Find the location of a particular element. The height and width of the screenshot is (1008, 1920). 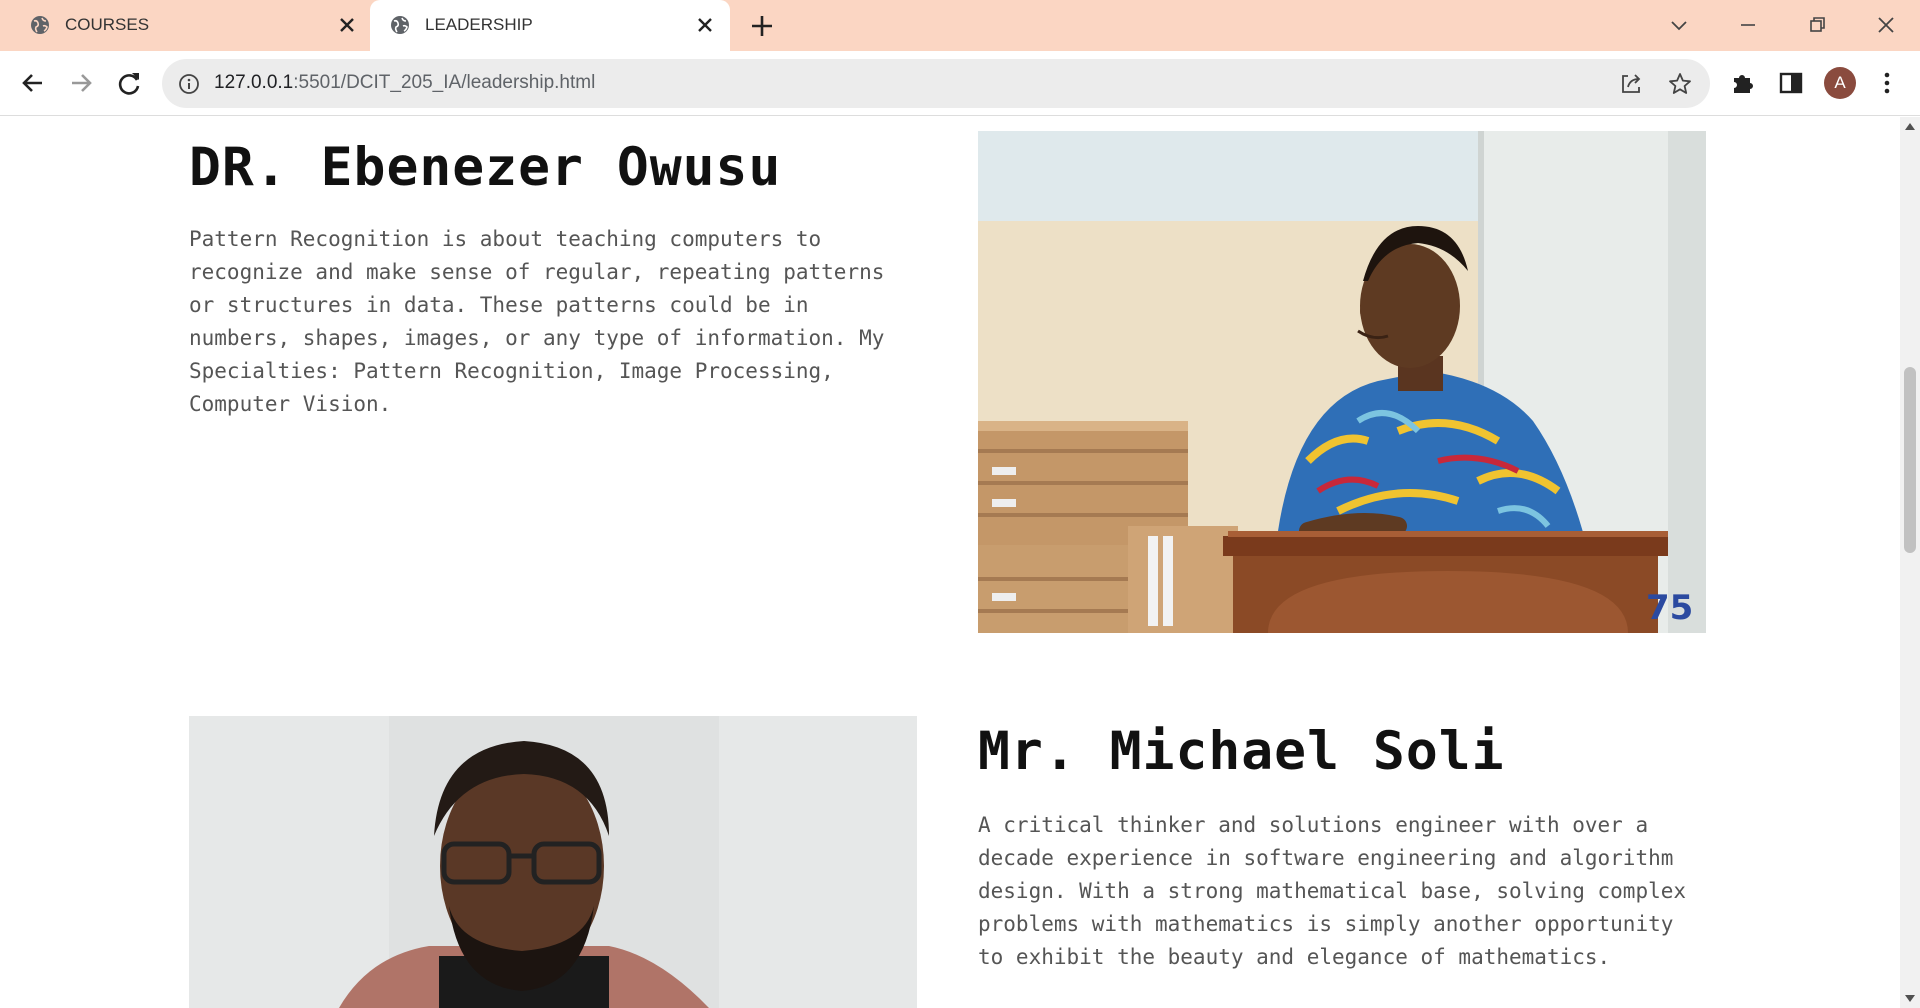

forward-arrow-icon is located at coordinates (81, 83).